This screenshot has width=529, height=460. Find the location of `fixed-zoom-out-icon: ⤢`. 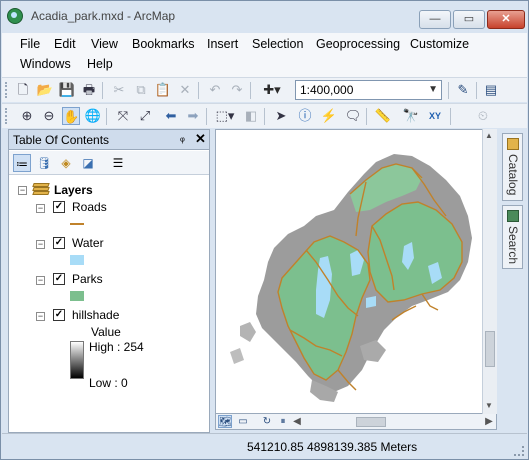

fixed-zoom-out-icon: ⤢ is located at coordinates (145, 116).